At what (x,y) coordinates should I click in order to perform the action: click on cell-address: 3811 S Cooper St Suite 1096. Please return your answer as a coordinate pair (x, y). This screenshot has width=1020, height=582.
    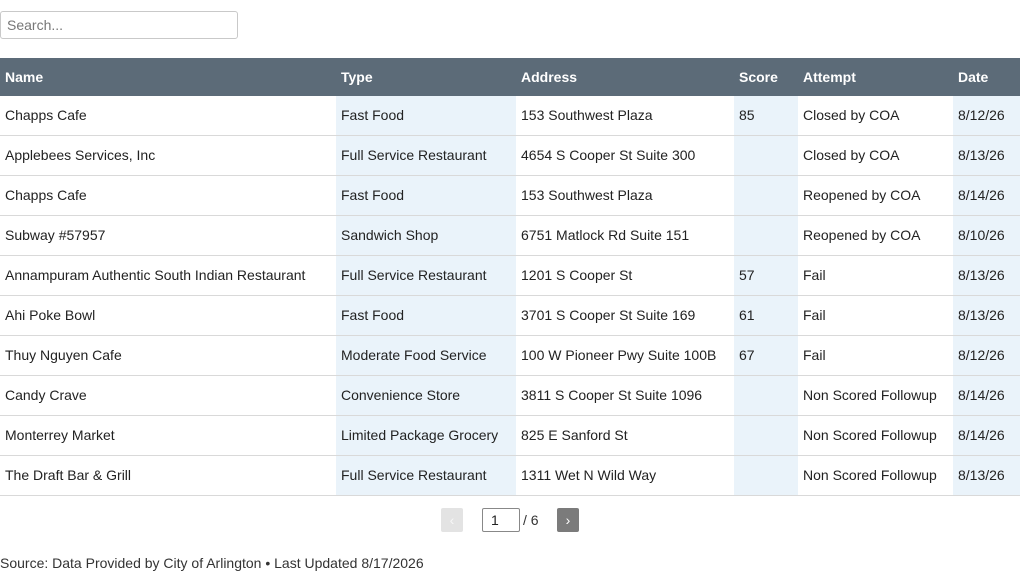
    Looking at the image, I should click on (612, 395).